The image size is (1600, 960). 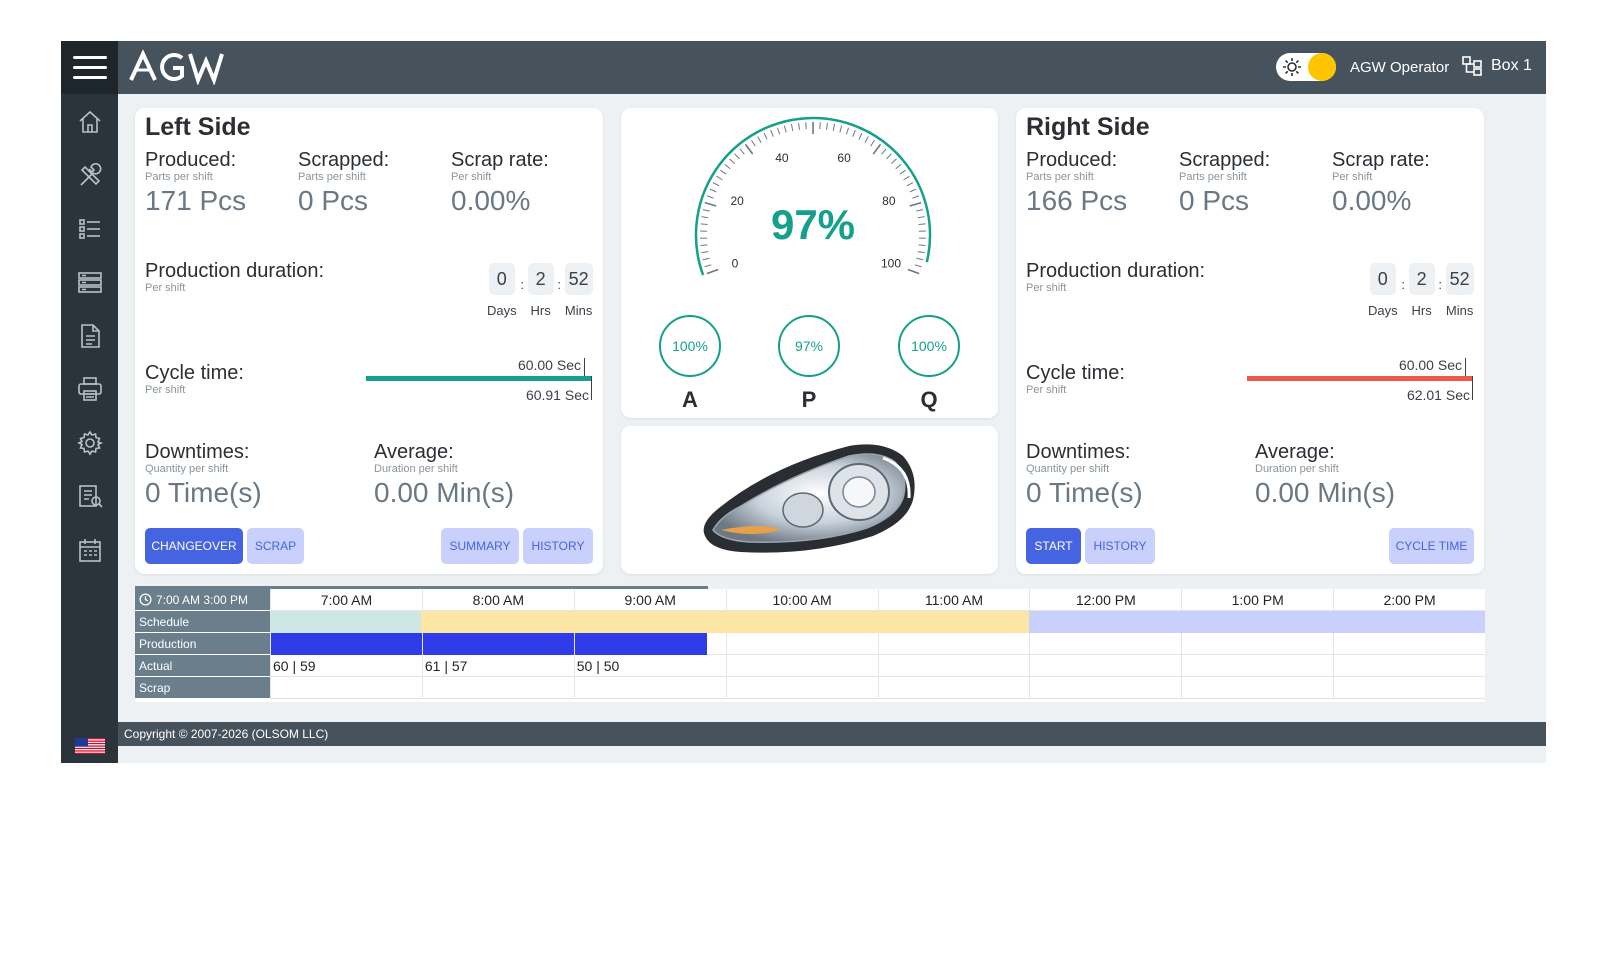 I want to click on checklist-icon, so click(x=89, y=229).